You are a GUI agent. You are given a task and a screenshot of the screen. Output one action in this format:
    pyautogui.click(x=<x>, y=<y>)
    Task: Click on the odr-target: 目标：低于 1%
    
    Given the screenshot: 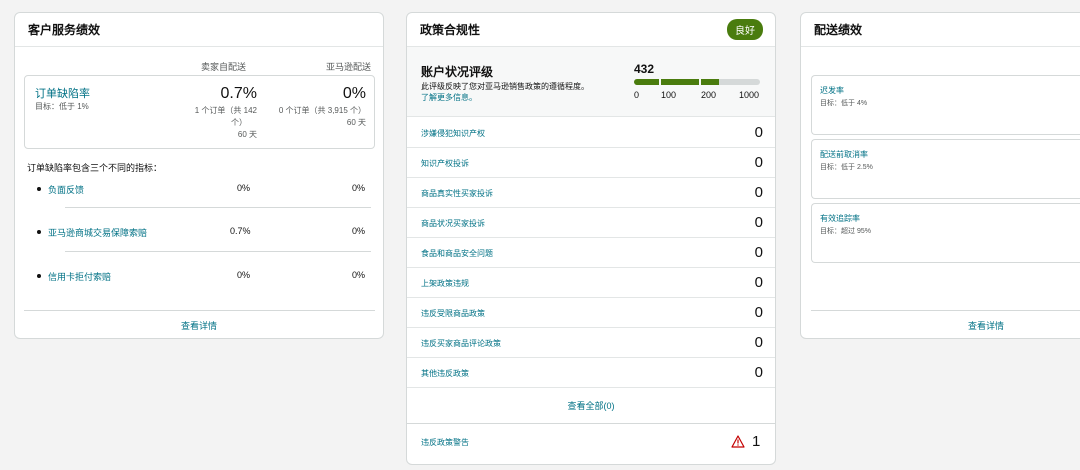 What is the action you would take?
    pyautogui.click(x=62, y=106)
    